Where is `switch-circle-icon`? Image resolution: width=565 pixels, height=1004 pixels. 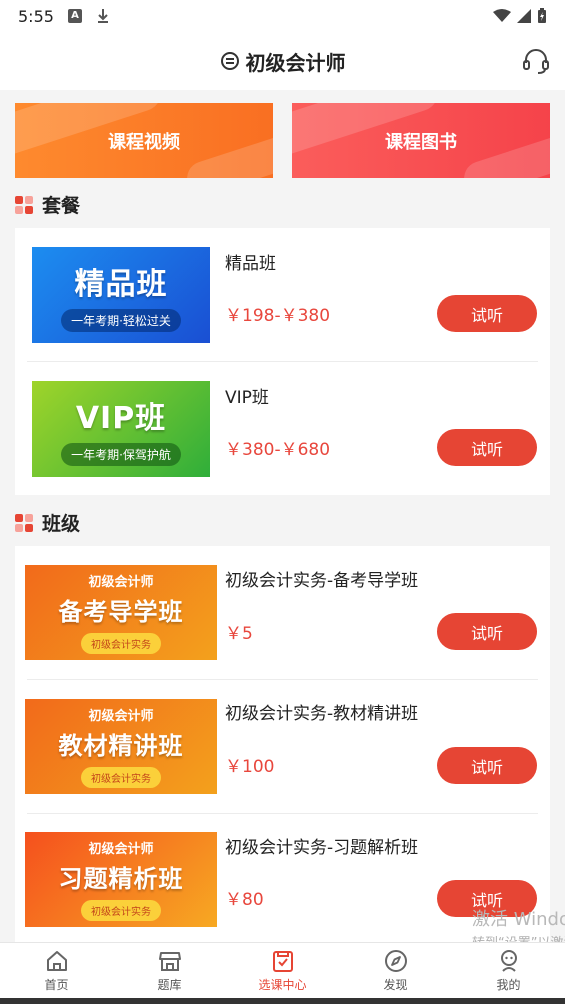
switch-circle-icon is located at coordinates (229, 61).